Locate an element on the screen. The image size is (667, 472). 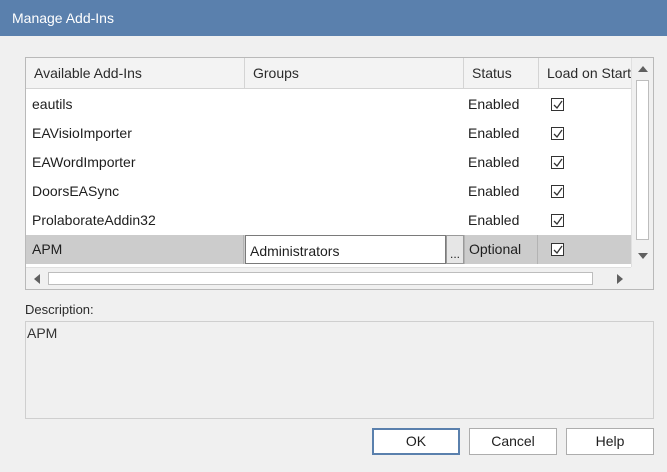
table-row: EAWordImporter Enabled is located at coordinates (328, 162).